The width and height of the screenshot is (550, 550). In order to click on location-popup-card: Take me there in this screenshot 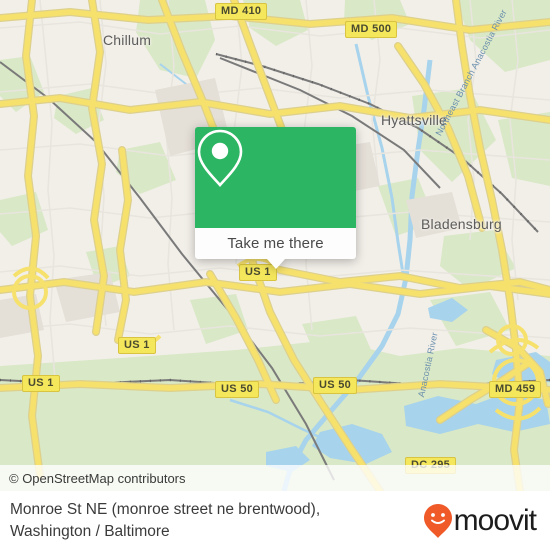, I will do `click(275, 198)`.